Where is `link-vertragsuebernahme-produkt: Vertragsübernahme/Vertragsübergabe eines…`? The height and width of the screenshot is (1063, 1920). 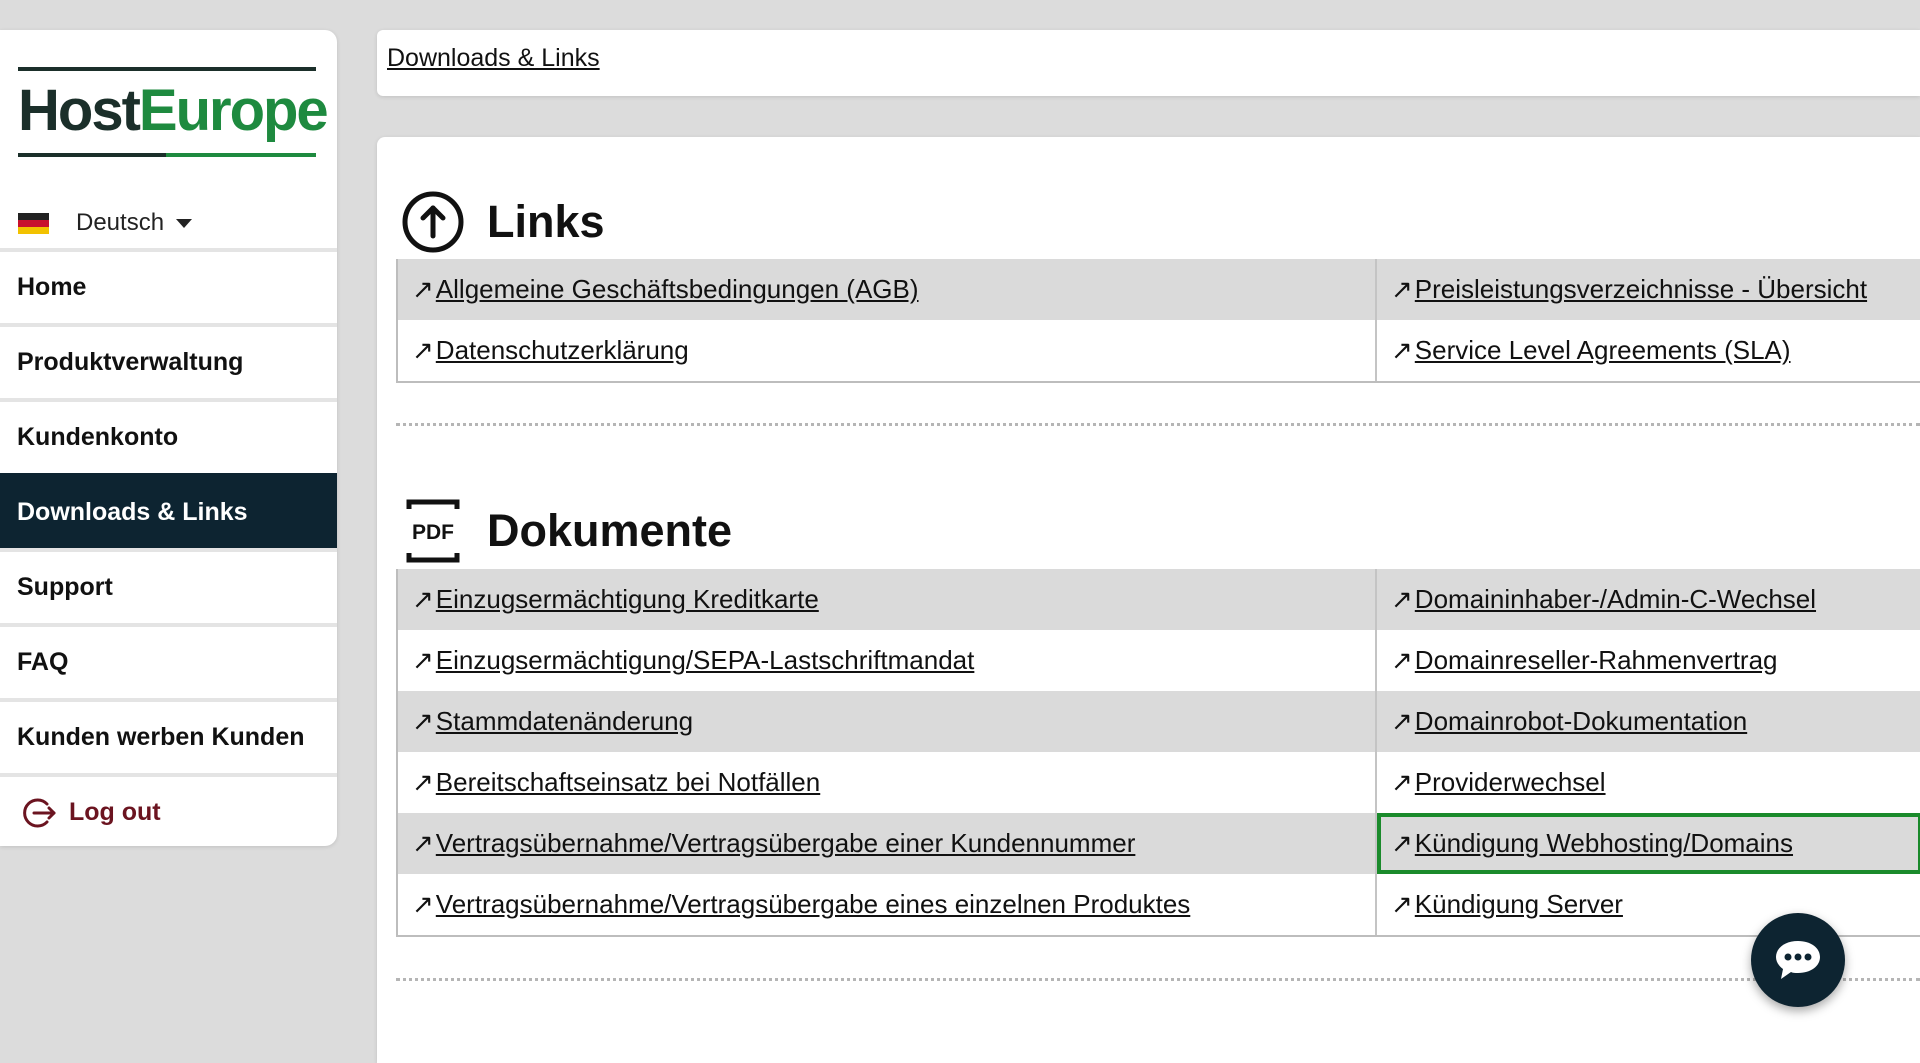
link-vertragsuebernahme-produkt: Vertragsübernahme/Vertragsübergabe eines… is located at coordinates (813, 904).